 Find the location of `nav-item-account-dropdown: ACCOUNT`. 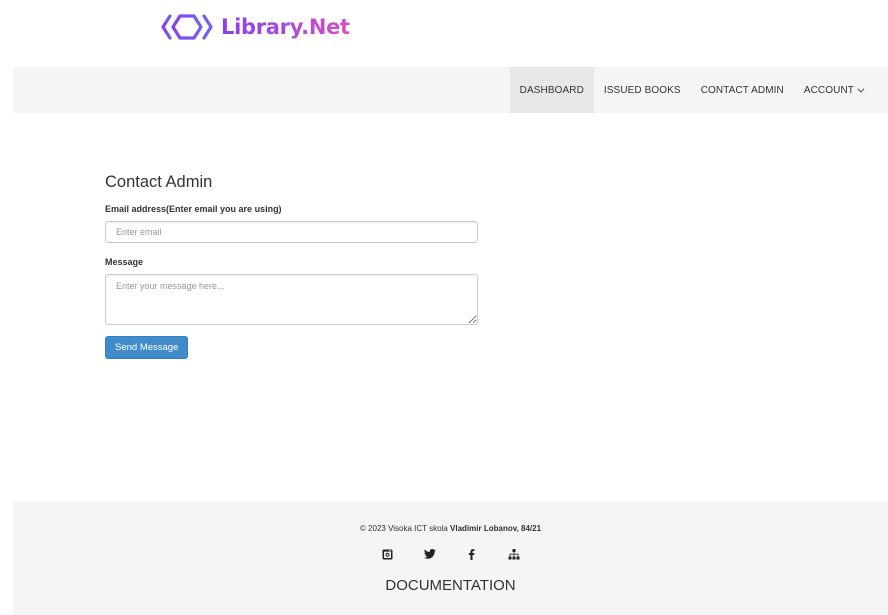

nav-item-account-dropdown: ACCOUNT is located at coordinates (841, 90).